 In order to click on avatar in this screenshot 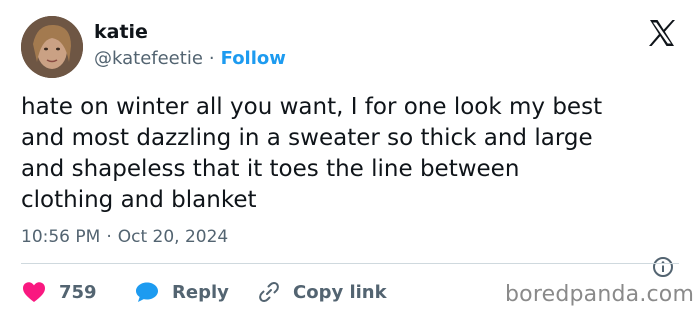, I will do `click(52, 47)`.